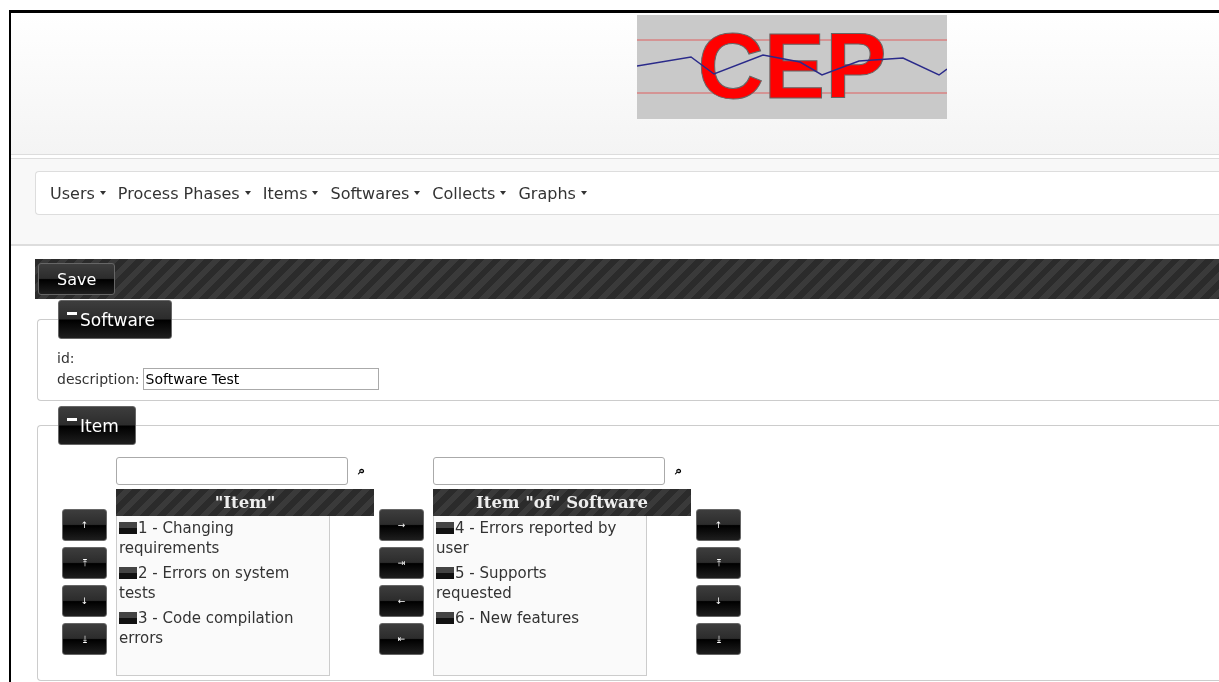  I want to click on save-button: Save, so click(77, 279).